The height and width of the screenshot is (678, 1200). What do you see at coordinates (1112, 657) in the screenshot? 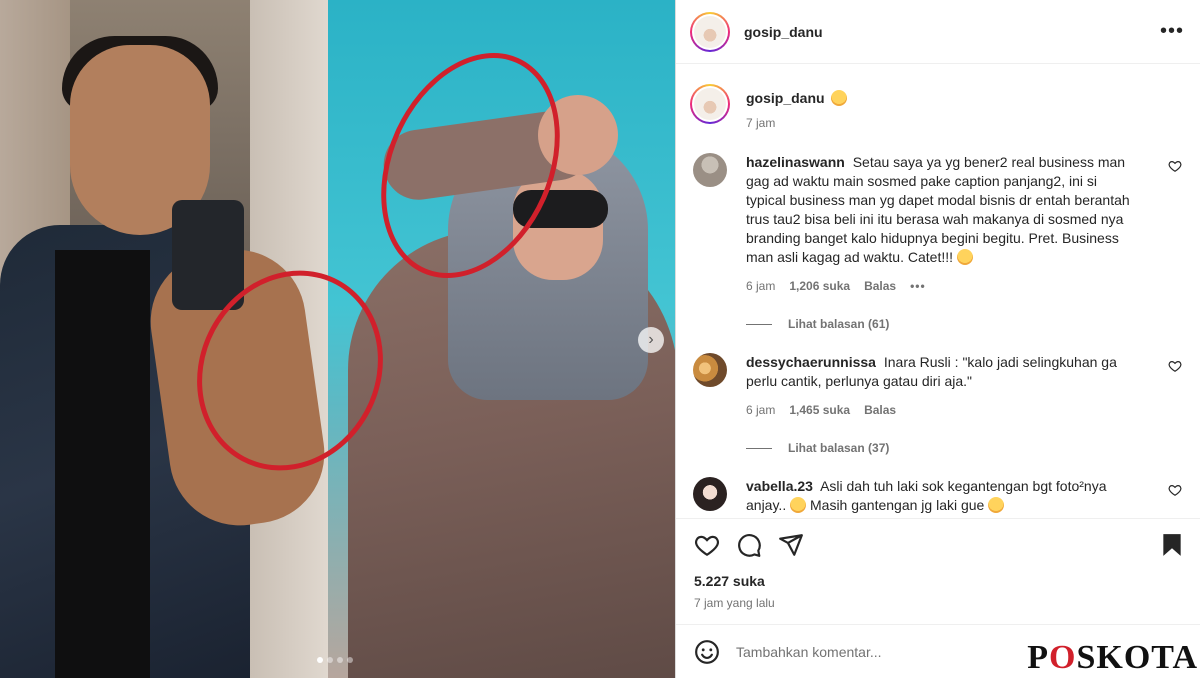
I see `poskota-watermark-logo: POSKOTA` at bounding box center [1112, 657].